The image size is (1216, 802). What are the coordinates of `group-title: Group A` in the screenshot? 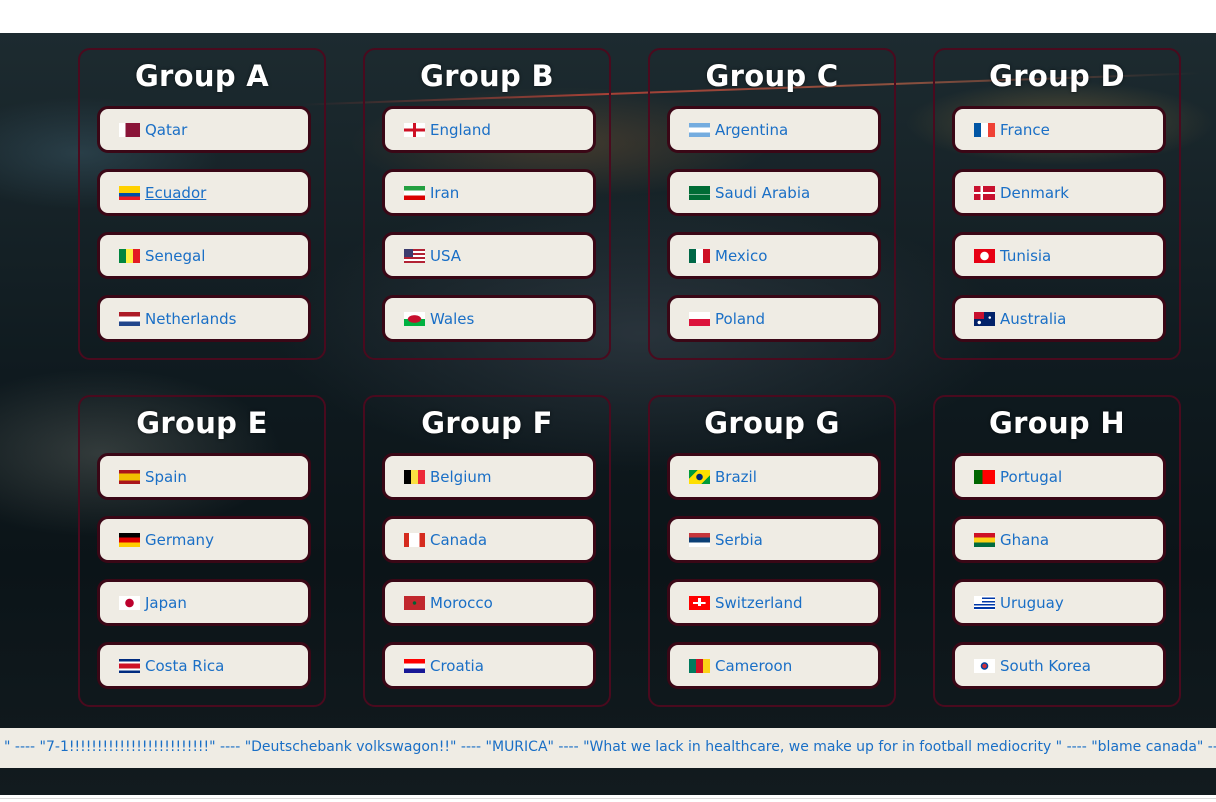 It's located at (202, 76).